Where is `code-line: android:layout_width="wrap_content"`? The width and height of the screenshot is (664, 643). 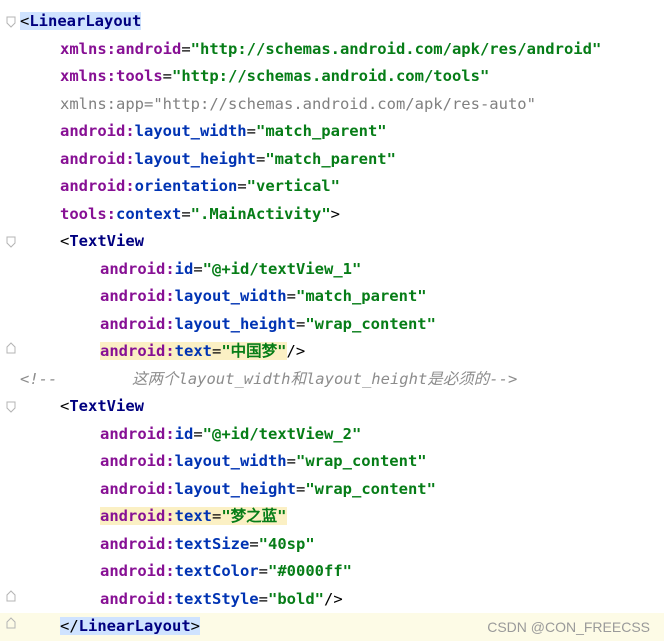 code-line: android:layout_width="wrap_content" is located at coordinates (332, 462).